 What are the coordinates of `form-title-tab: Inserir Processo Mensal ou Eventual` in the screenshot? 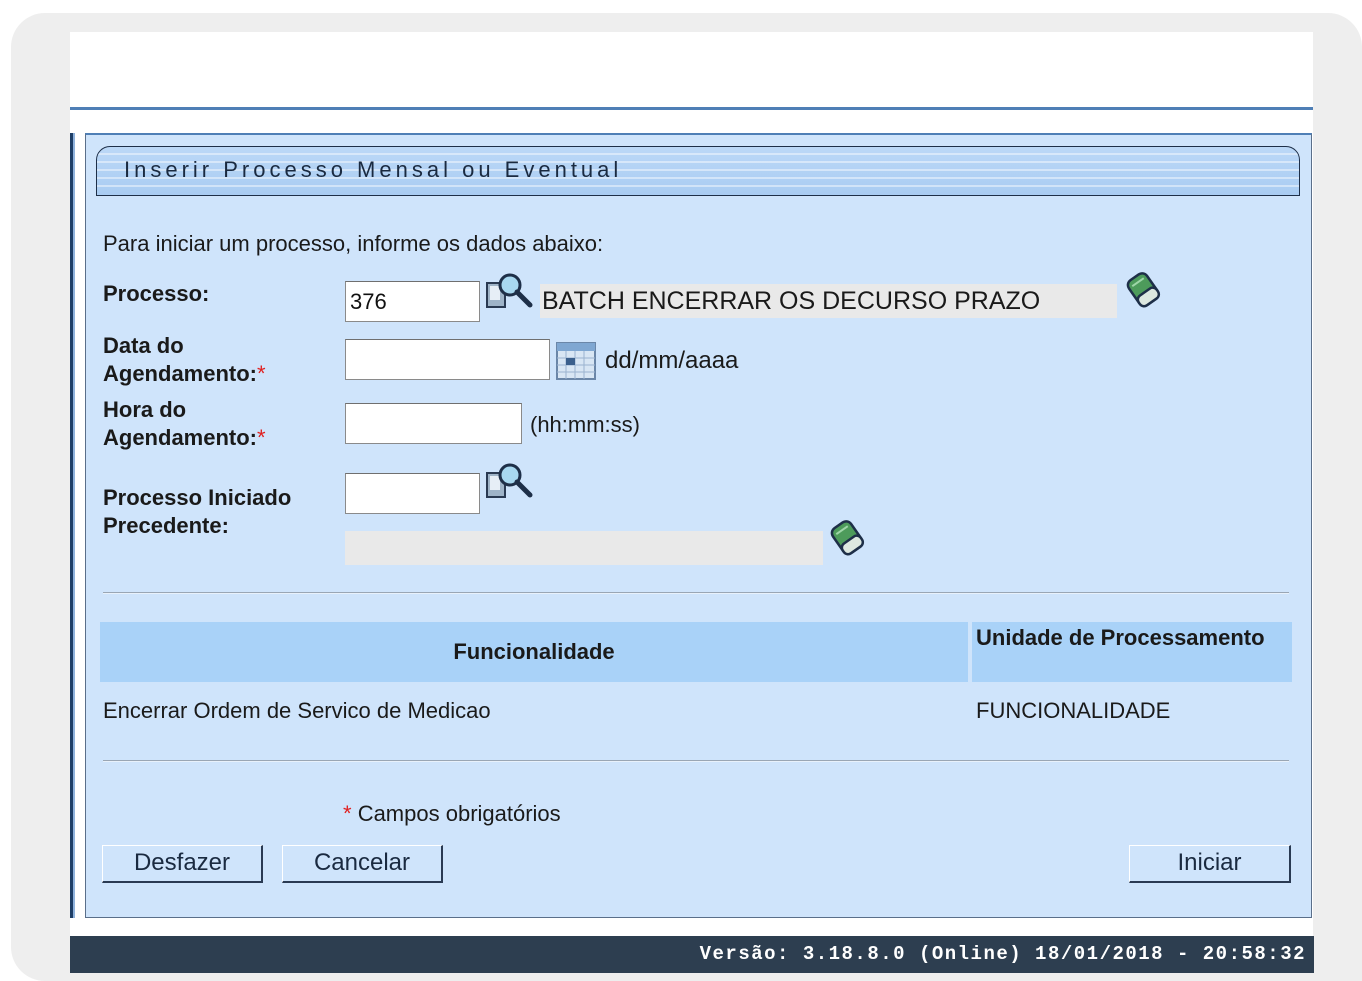 It's located at (698, 171).